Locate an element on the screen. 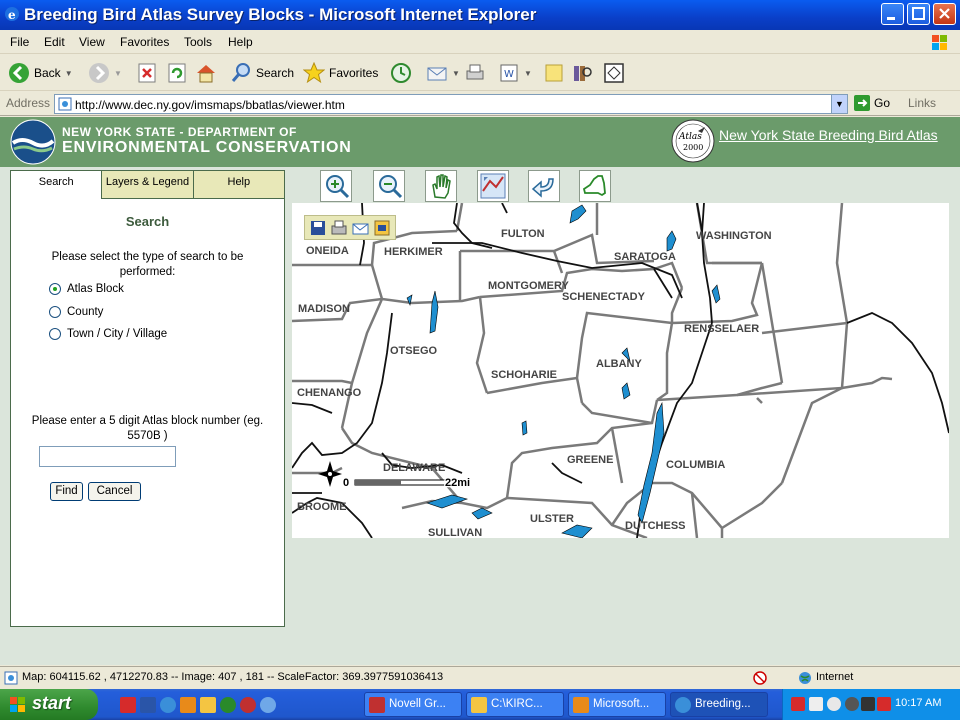 The height and width of the screenshot is (720, 960). back-label: Back is located at coordinates (47, 73).